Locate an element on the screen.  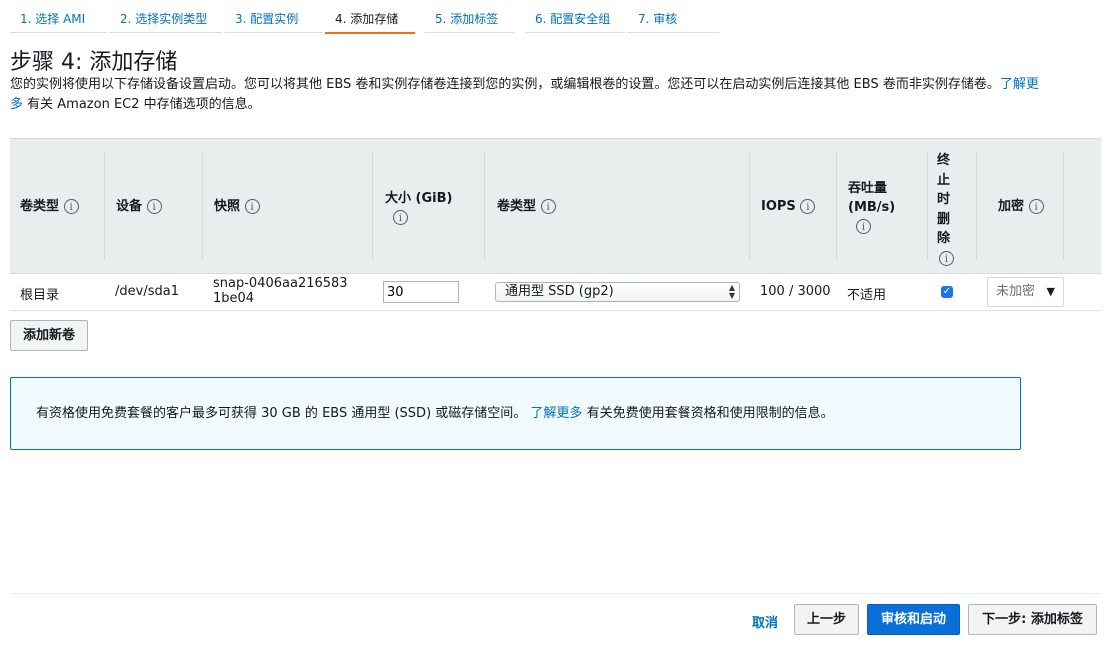
notice-learn-more-link: 了解更多 is located at coordinates (556, 413).